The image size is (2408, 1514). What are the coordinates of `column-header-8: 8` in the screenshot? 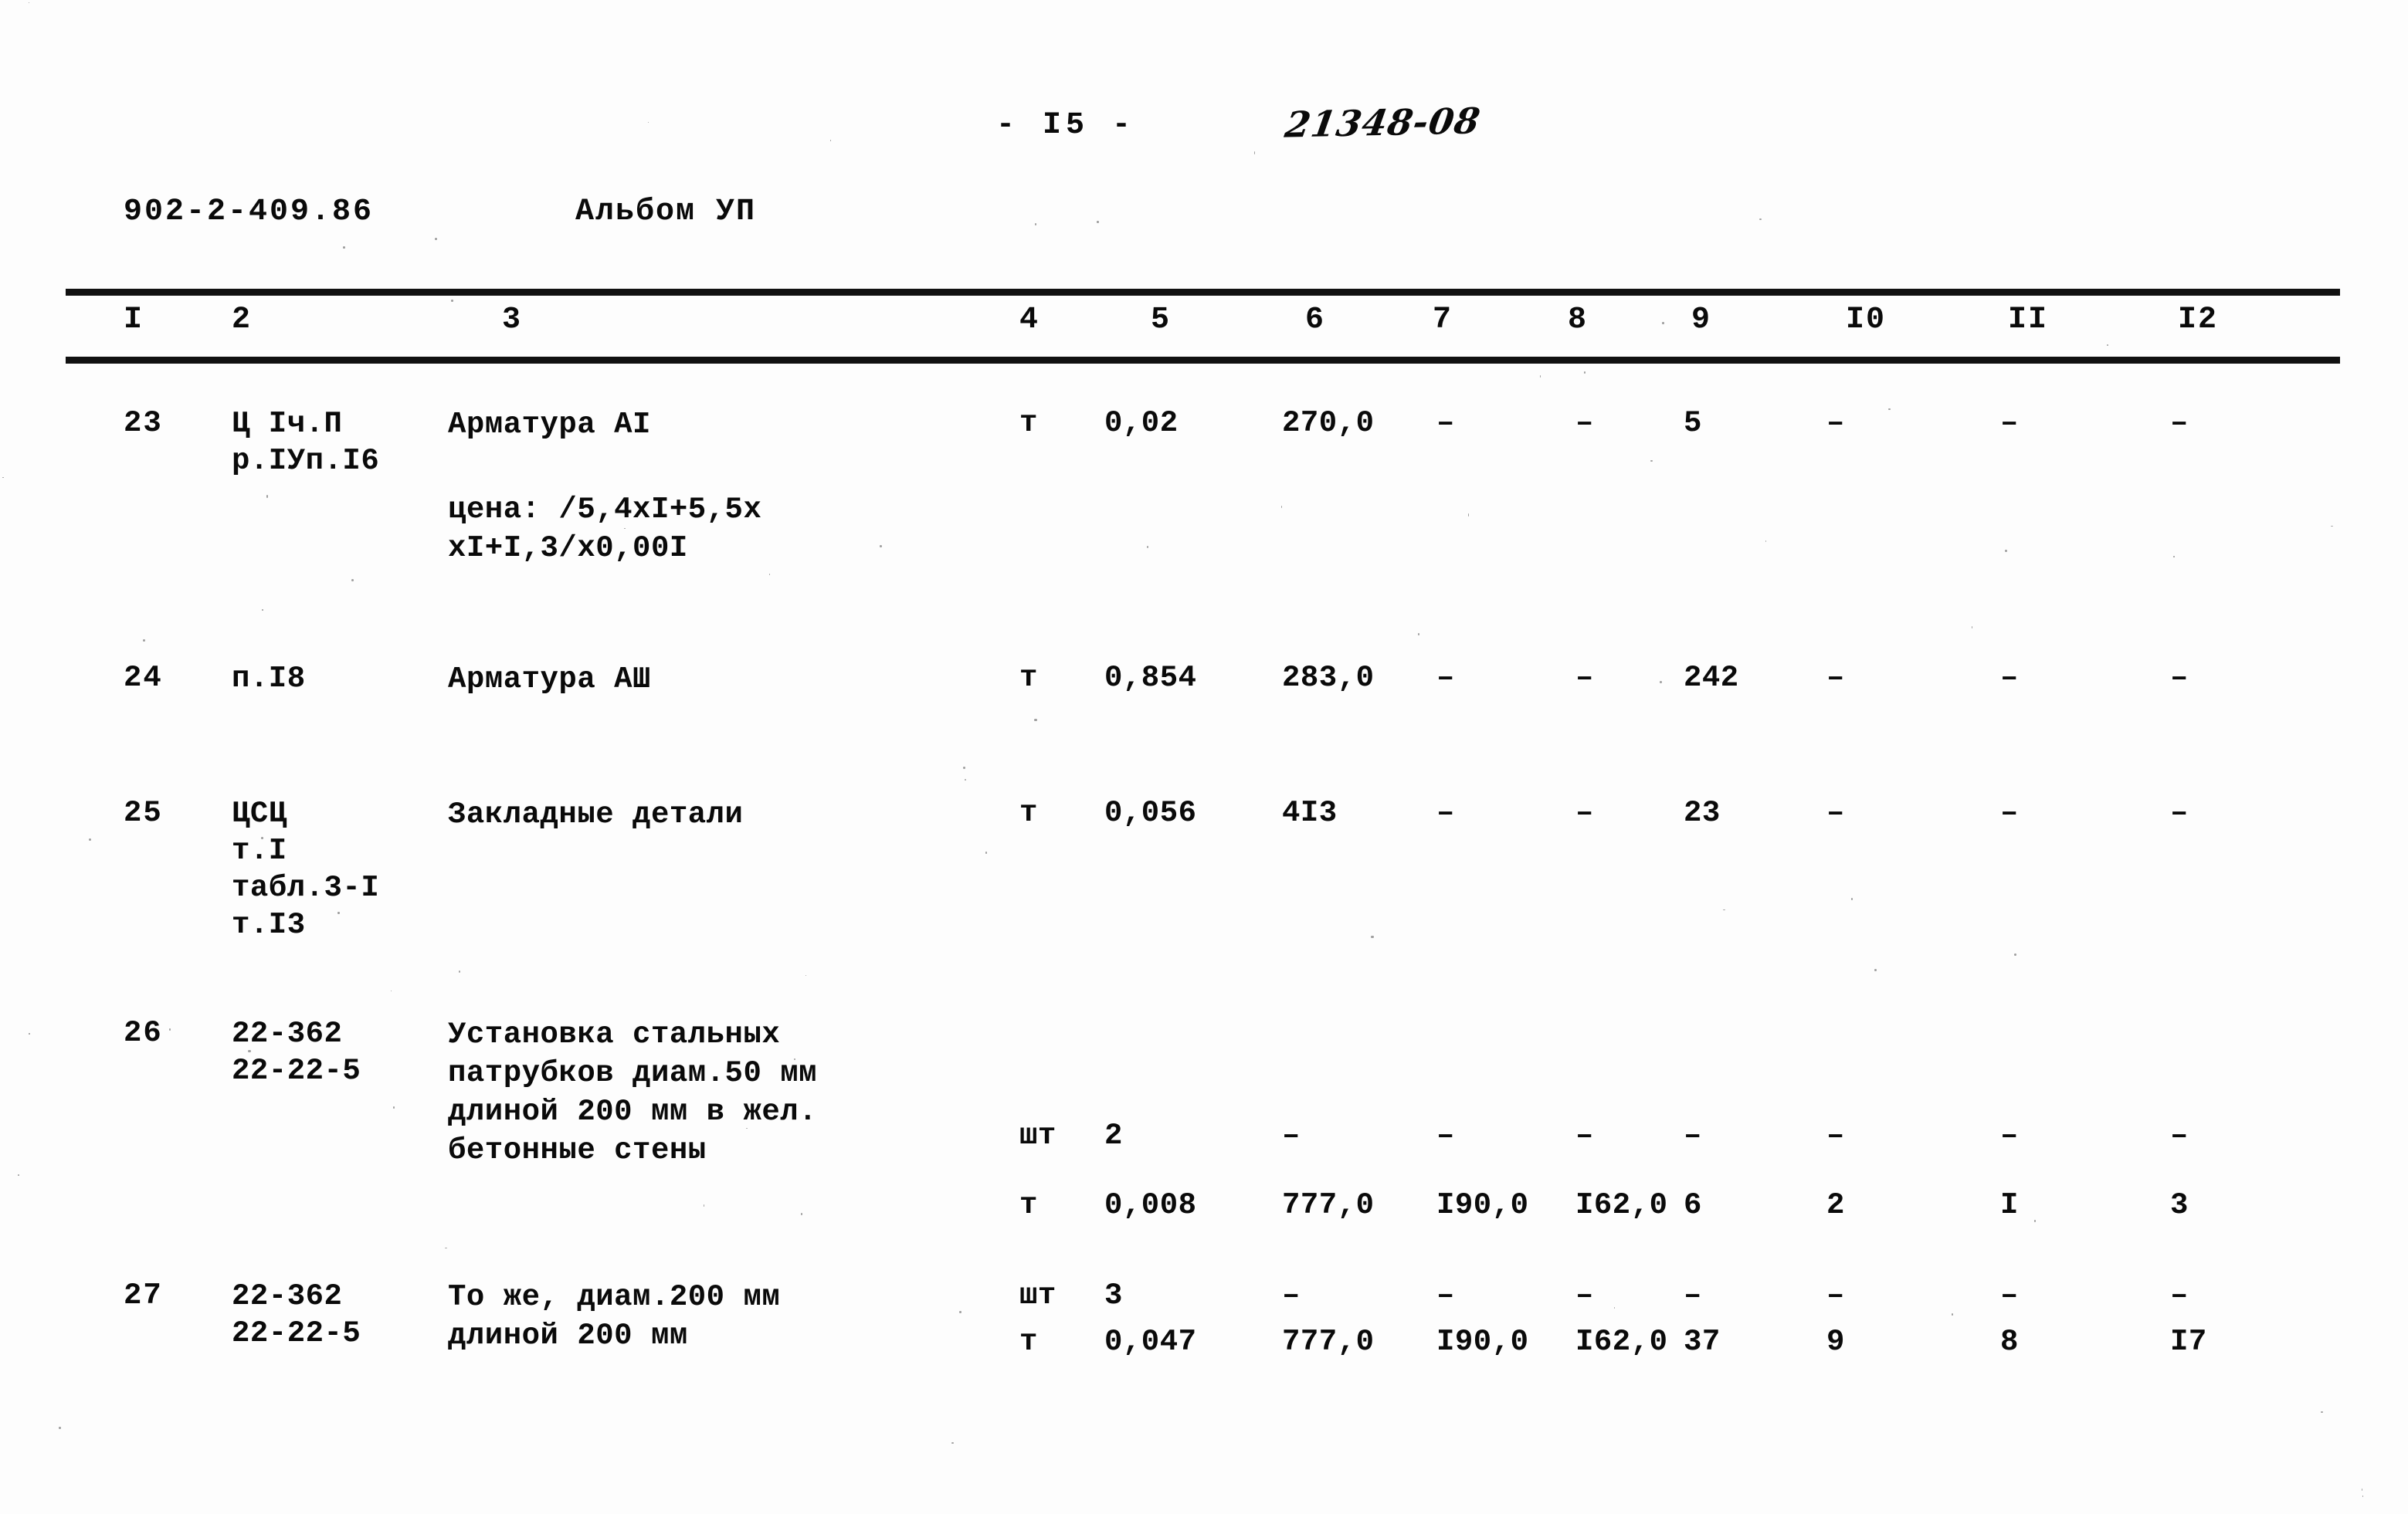 It's located at (1578, 320).